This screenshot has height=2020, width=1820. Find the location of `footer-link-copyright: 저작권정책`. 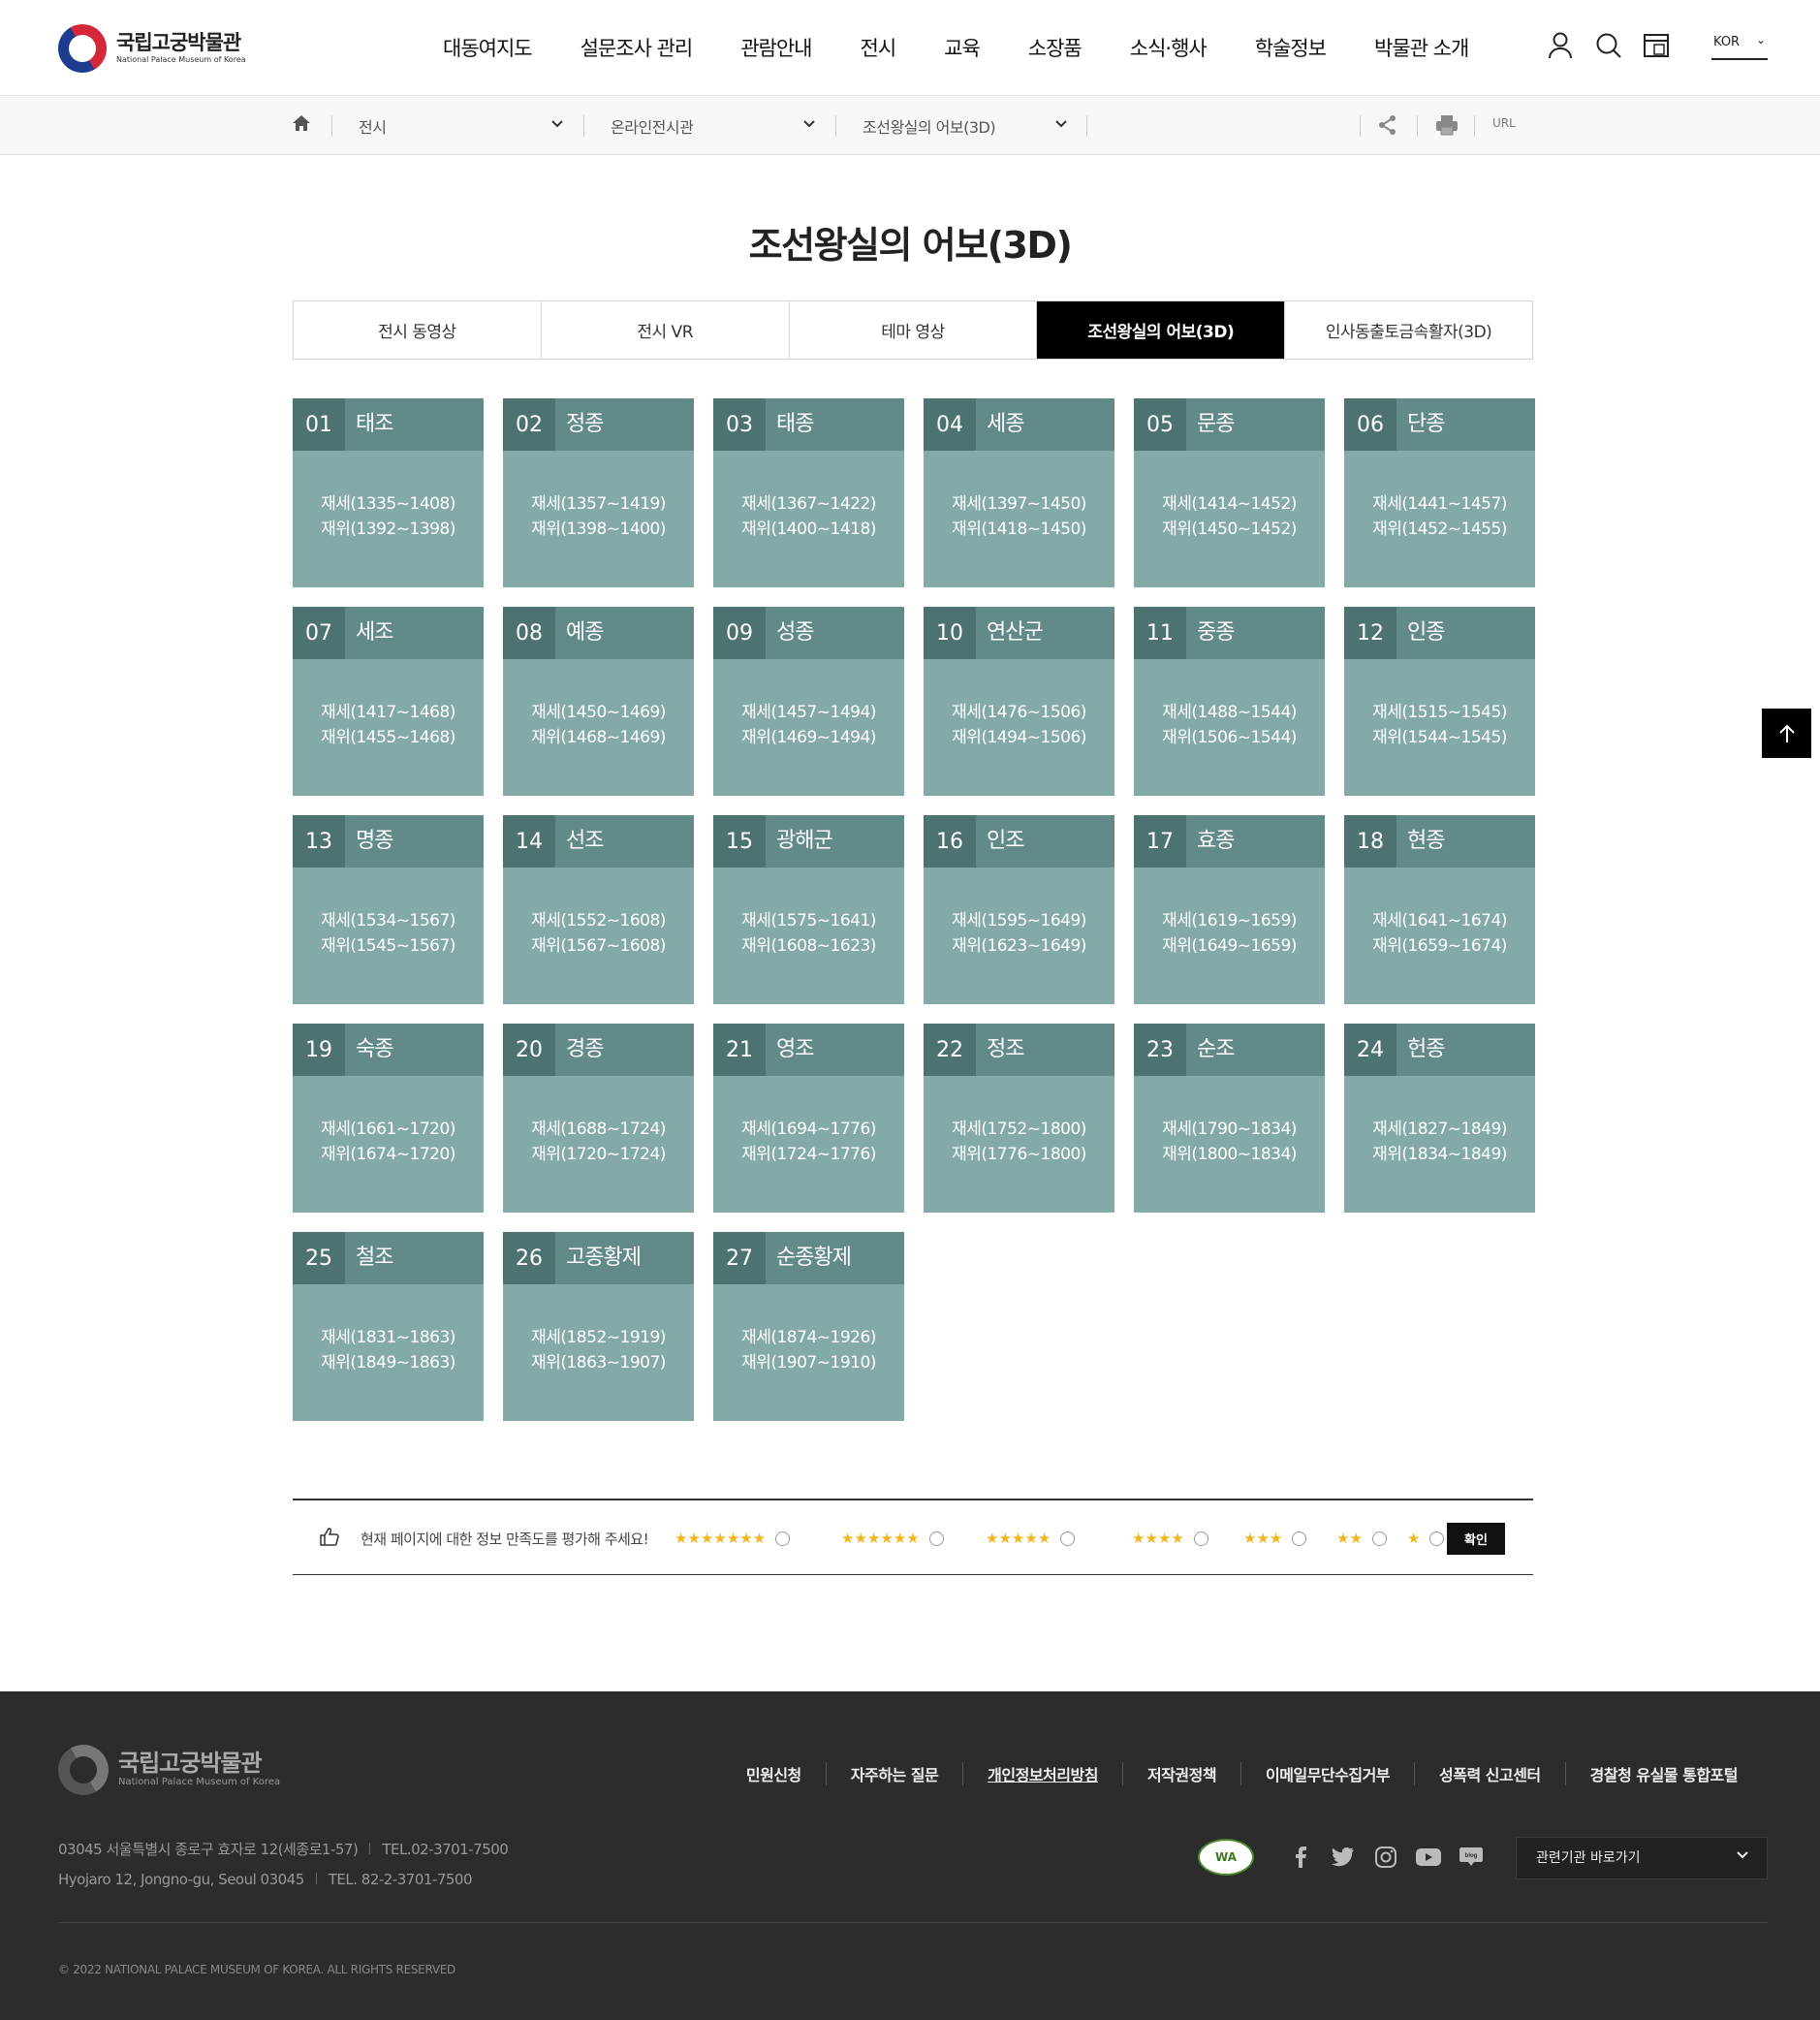

footer-link-copyright: 저작권정책 is located at coordinates (1180, 1774).